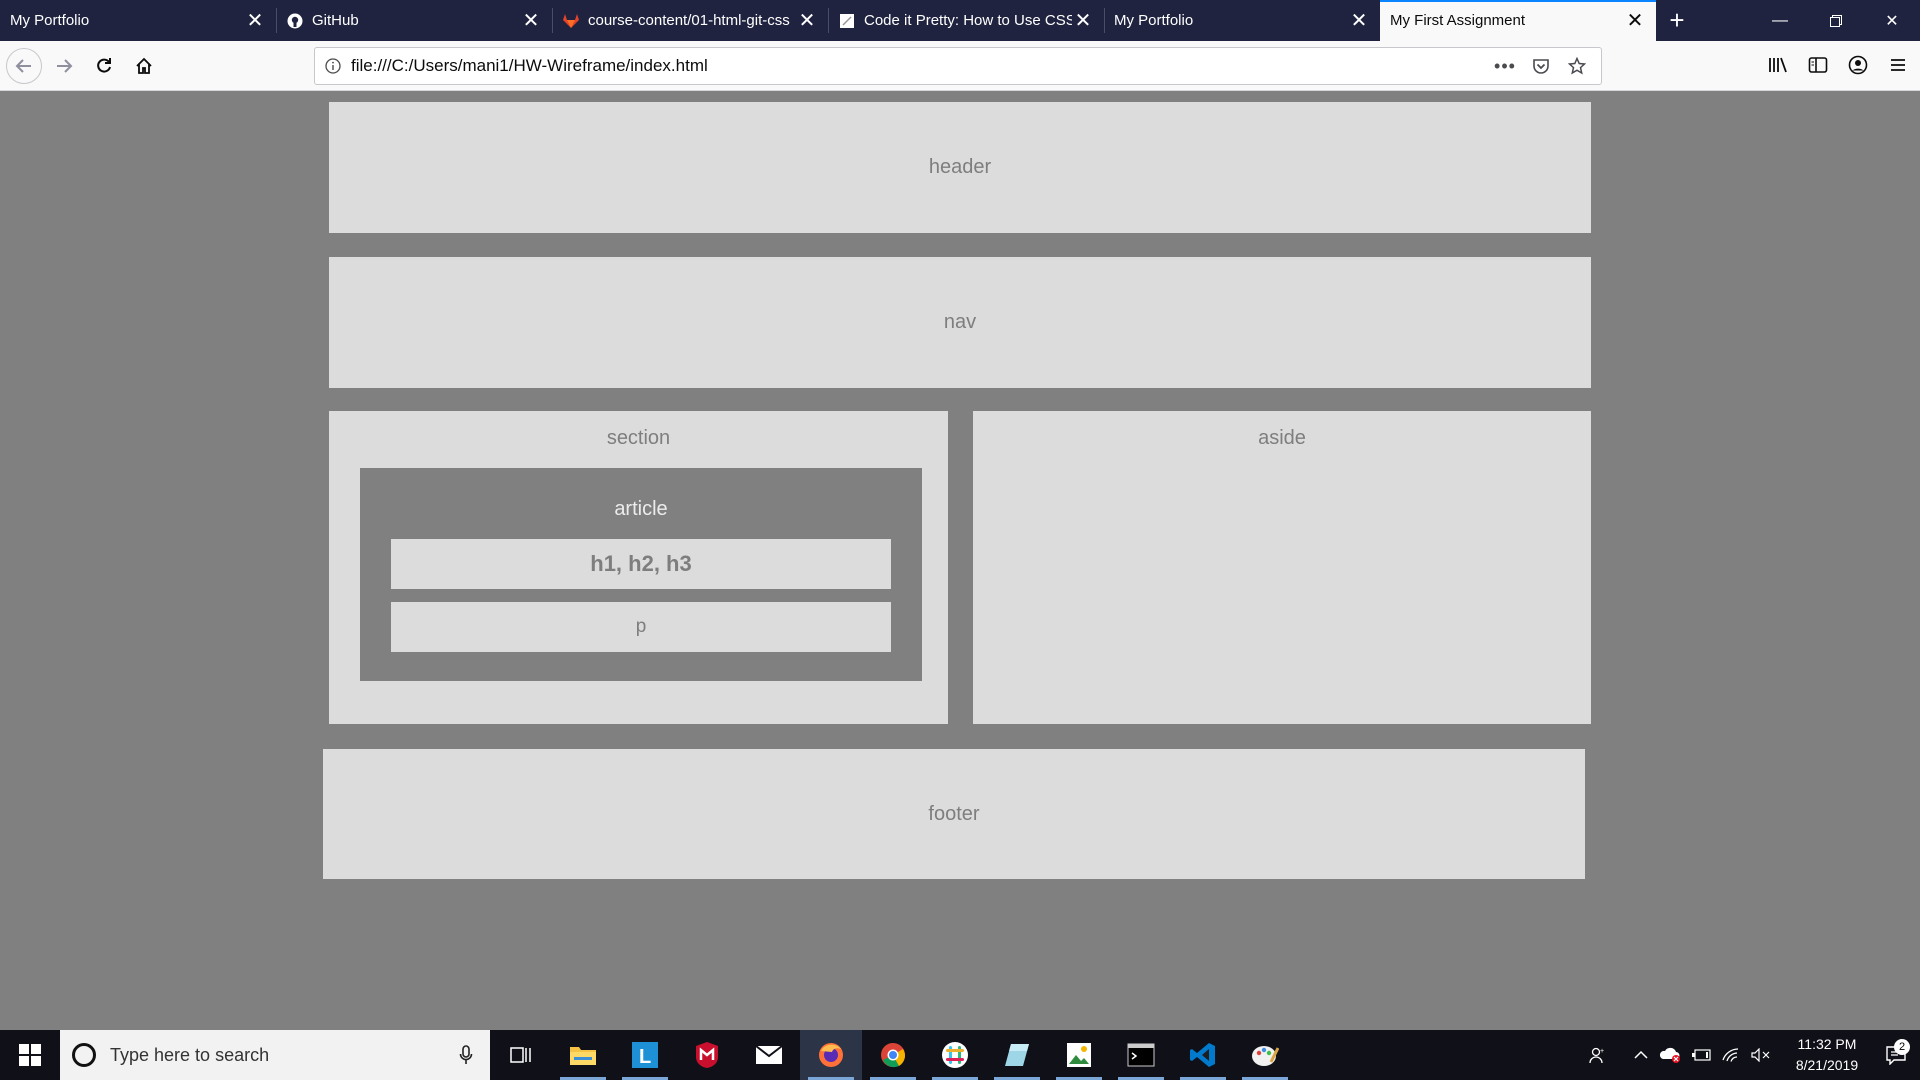 The height and width of the screenshot is (1080, 1920). I want to click on nav-label: nav, so click(960, 322).